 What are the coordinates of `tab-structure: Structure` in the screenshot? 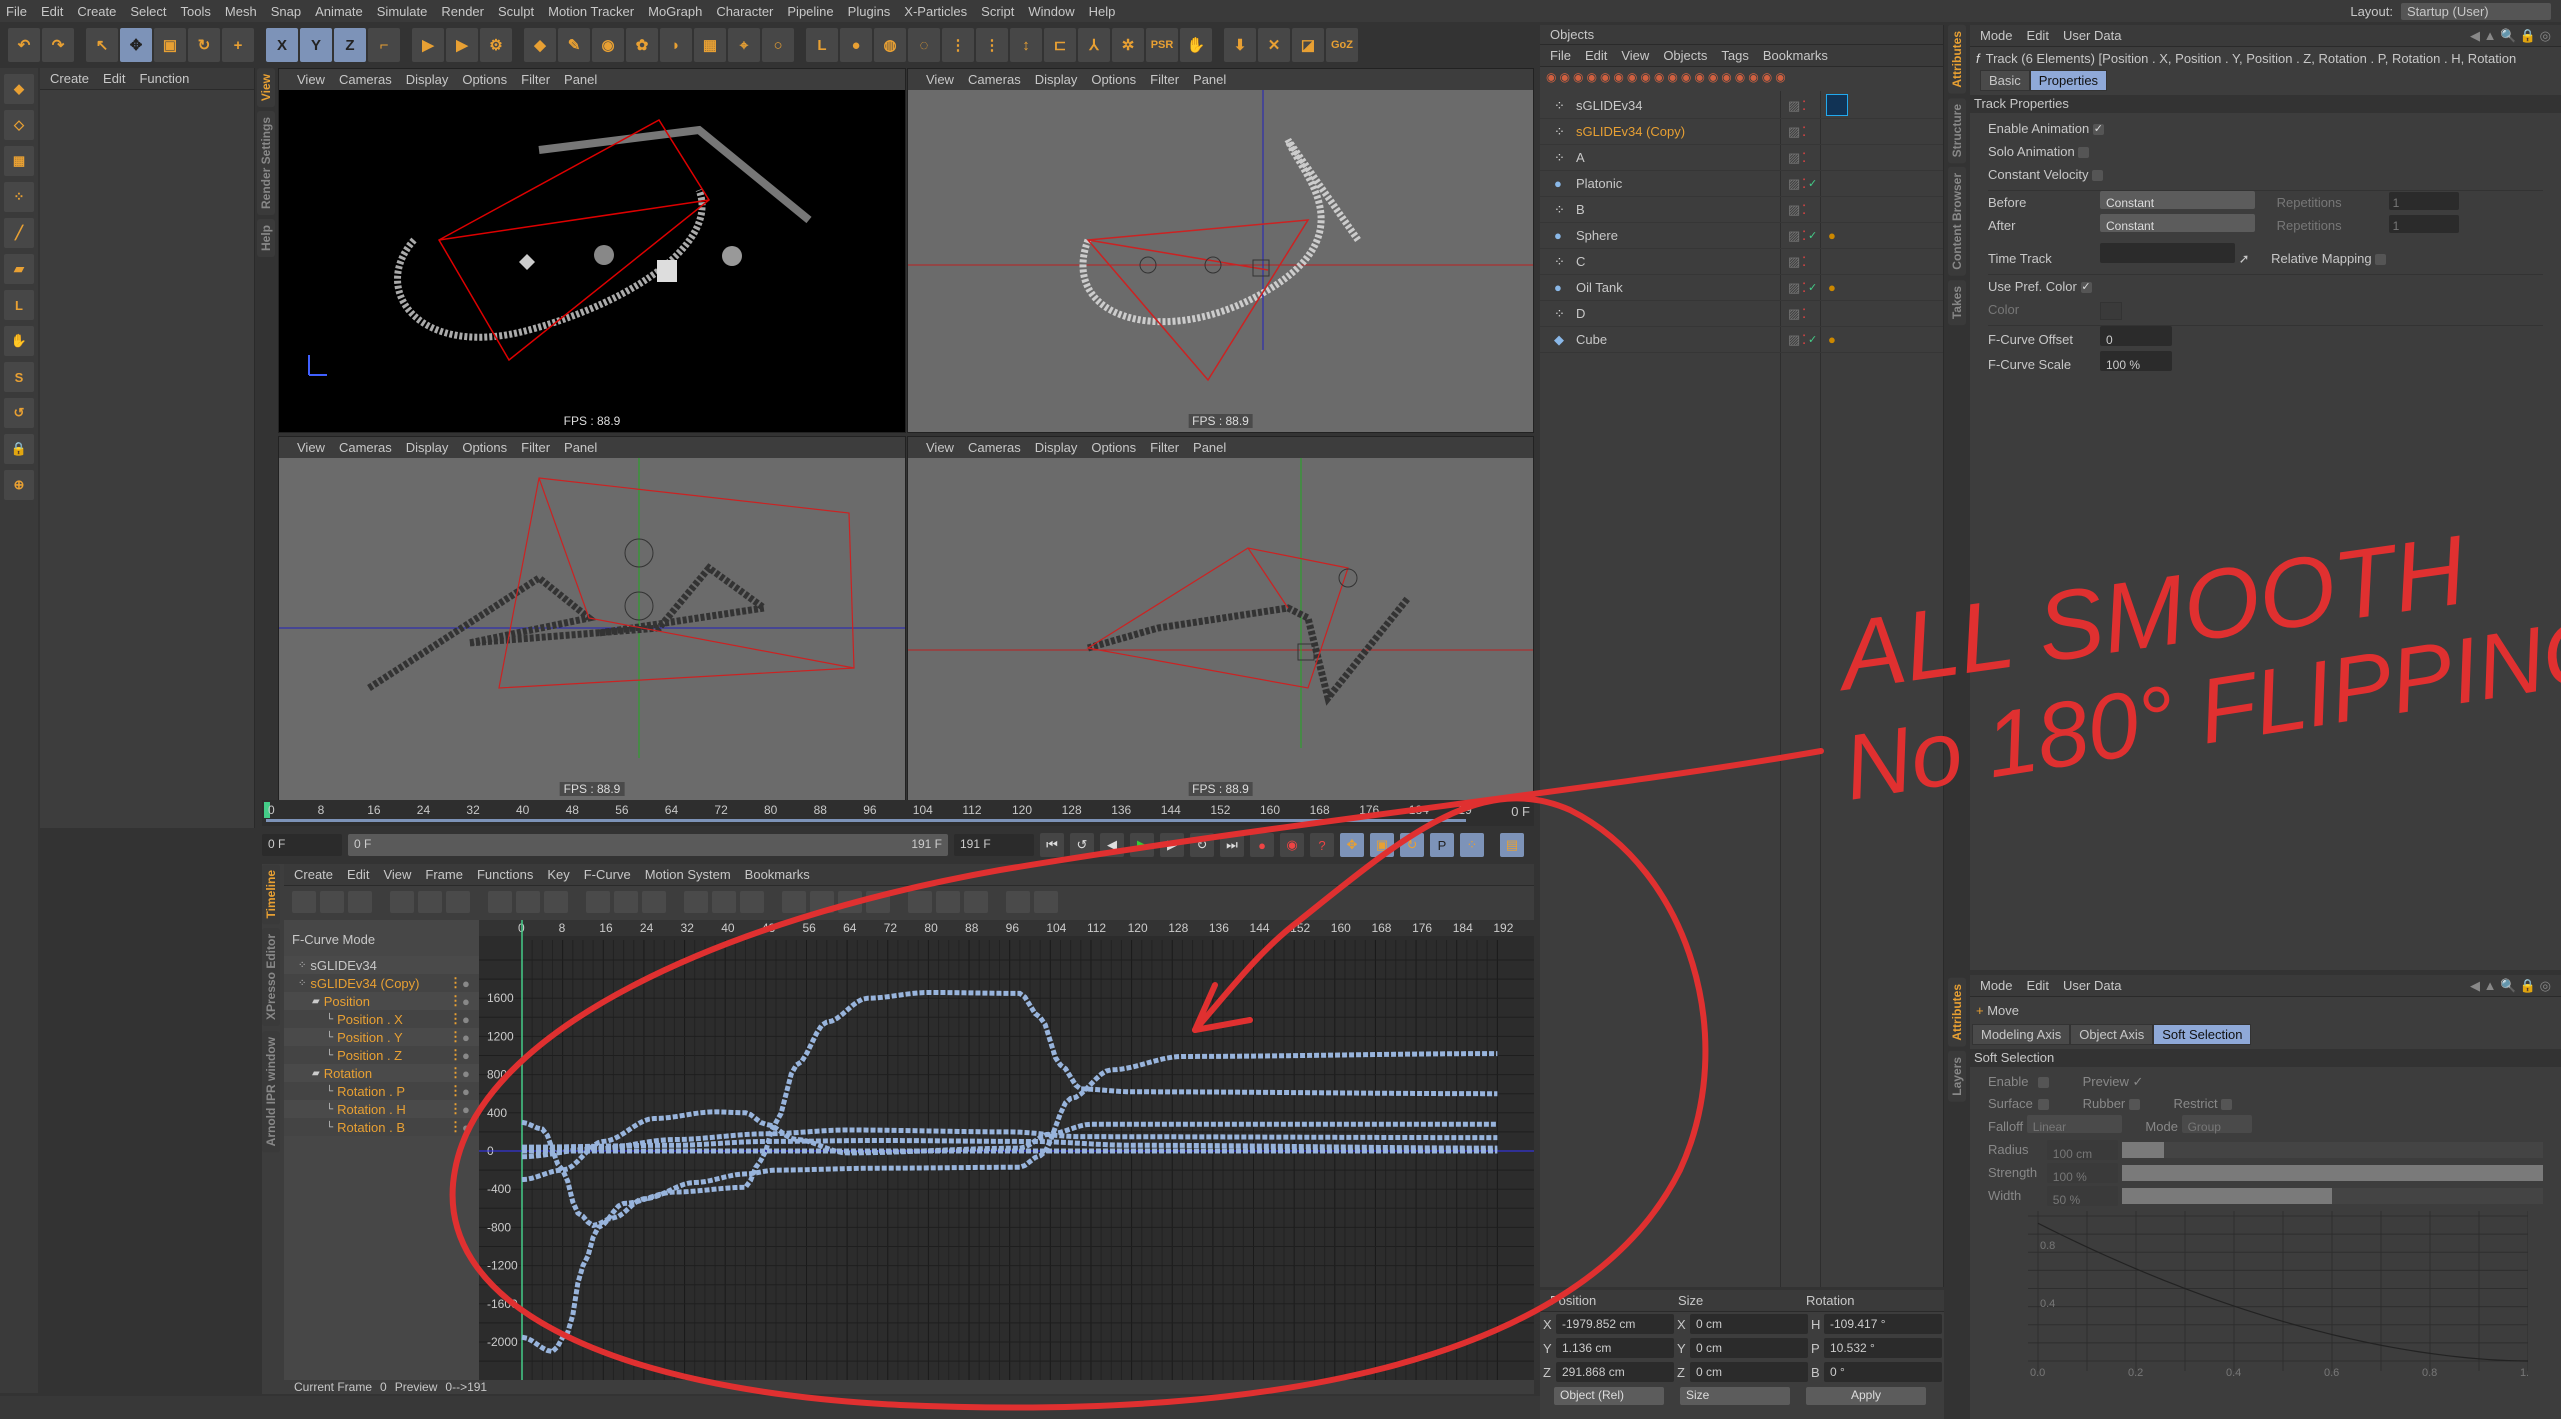 It's located at (1957, 130).